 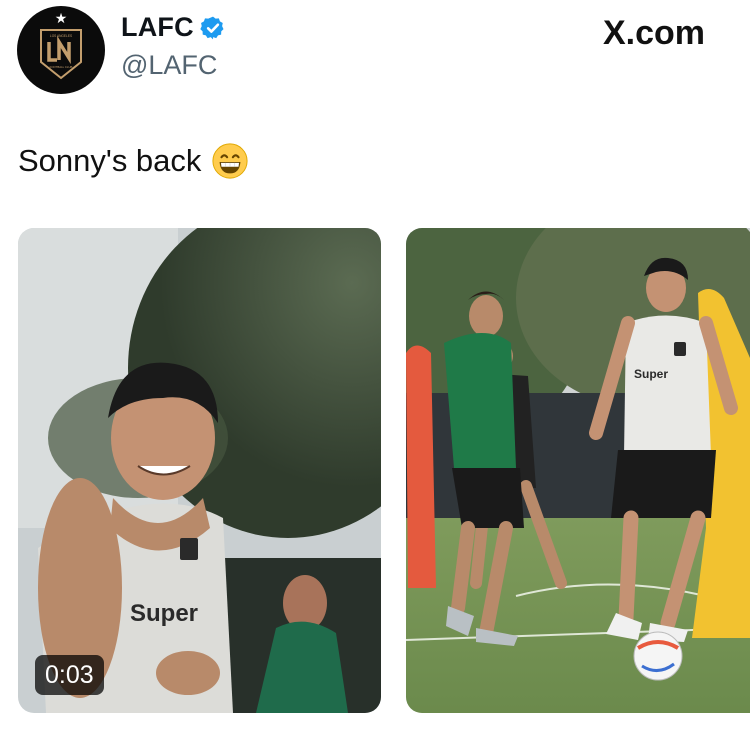 I want to click on avatar: ★ LOS ANGELES FOOTBALL CLUB, so click(x=61, y=50).